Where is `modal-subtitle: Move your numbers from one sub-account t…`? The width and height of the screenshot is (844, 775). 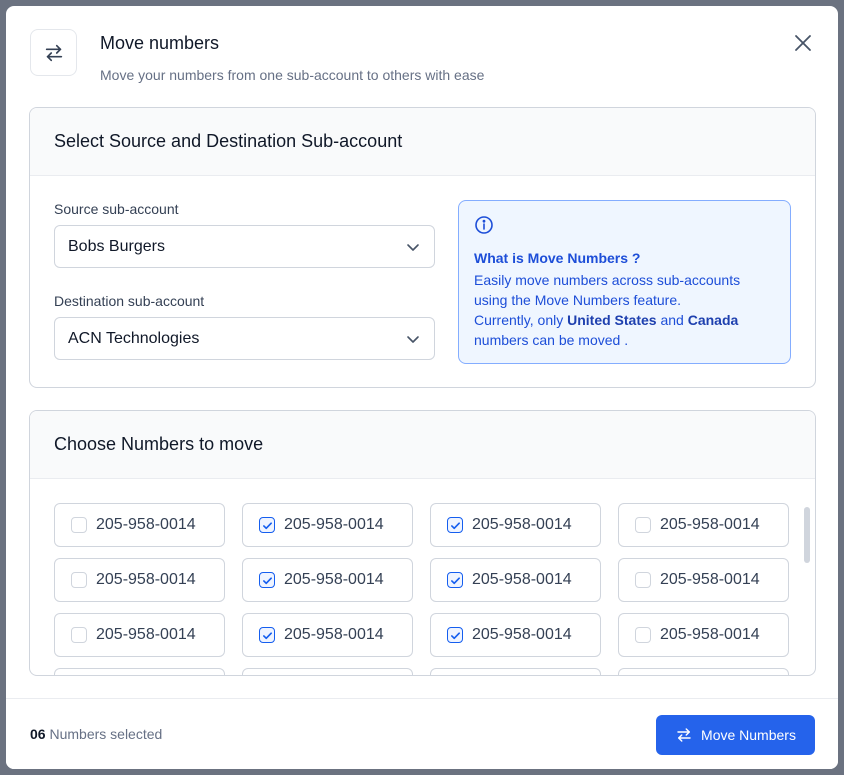 modal-subtitle: Move your numbers from one sub-account t… is located at coordinates (292, 75).